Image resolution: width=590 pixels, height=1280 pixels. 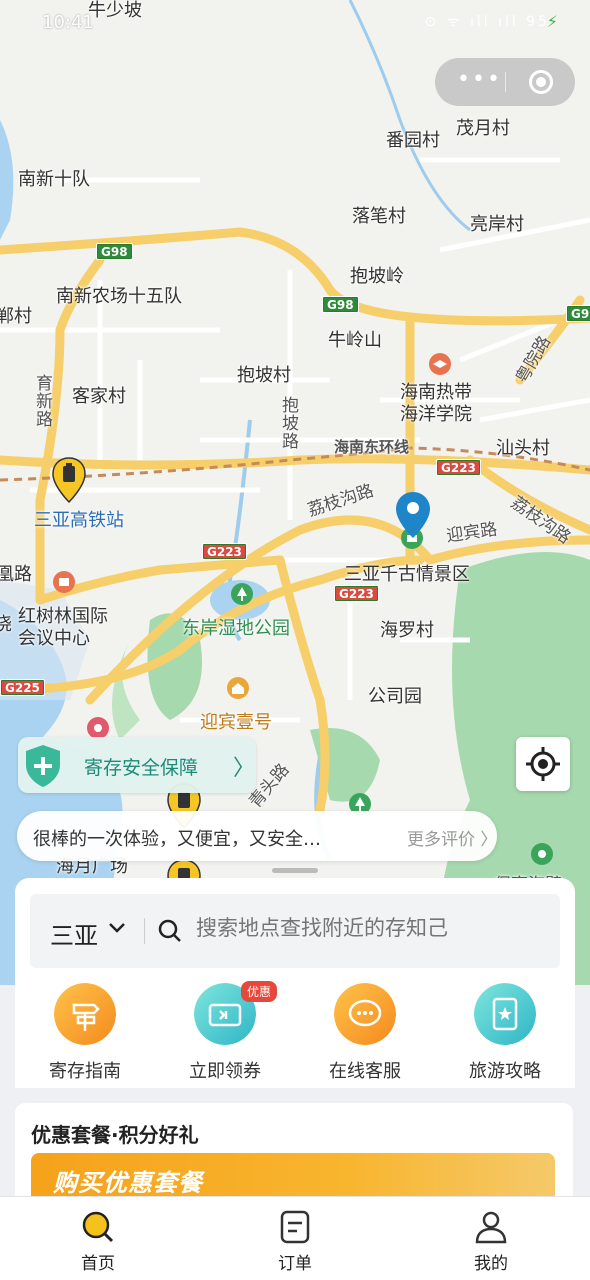 I want to click on place-langcun: 郸村, so click(x=16, y=316).